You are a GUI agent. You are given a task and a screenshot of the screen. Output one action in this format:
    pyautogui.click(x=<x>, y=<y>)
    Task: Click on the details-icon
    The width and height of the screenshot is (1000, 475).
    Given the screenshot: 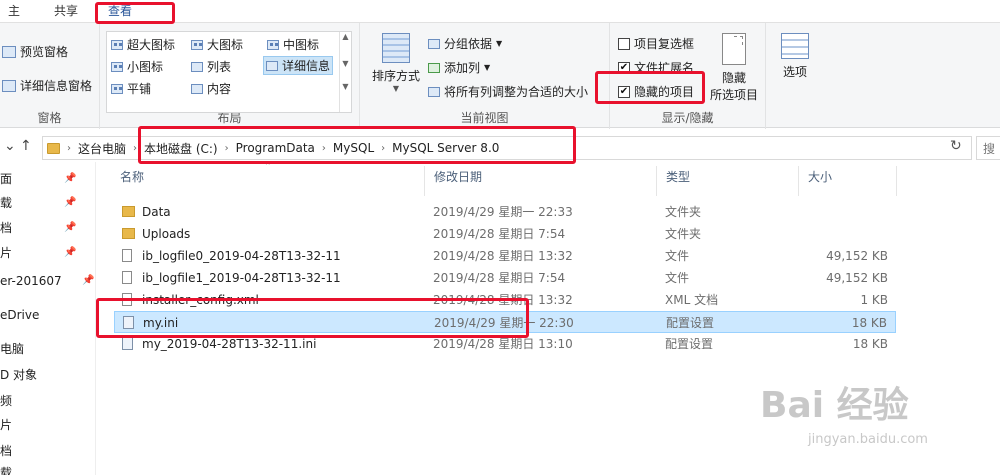 What is the action you would take?
    pyautogui.click(x=272, y=65)
    